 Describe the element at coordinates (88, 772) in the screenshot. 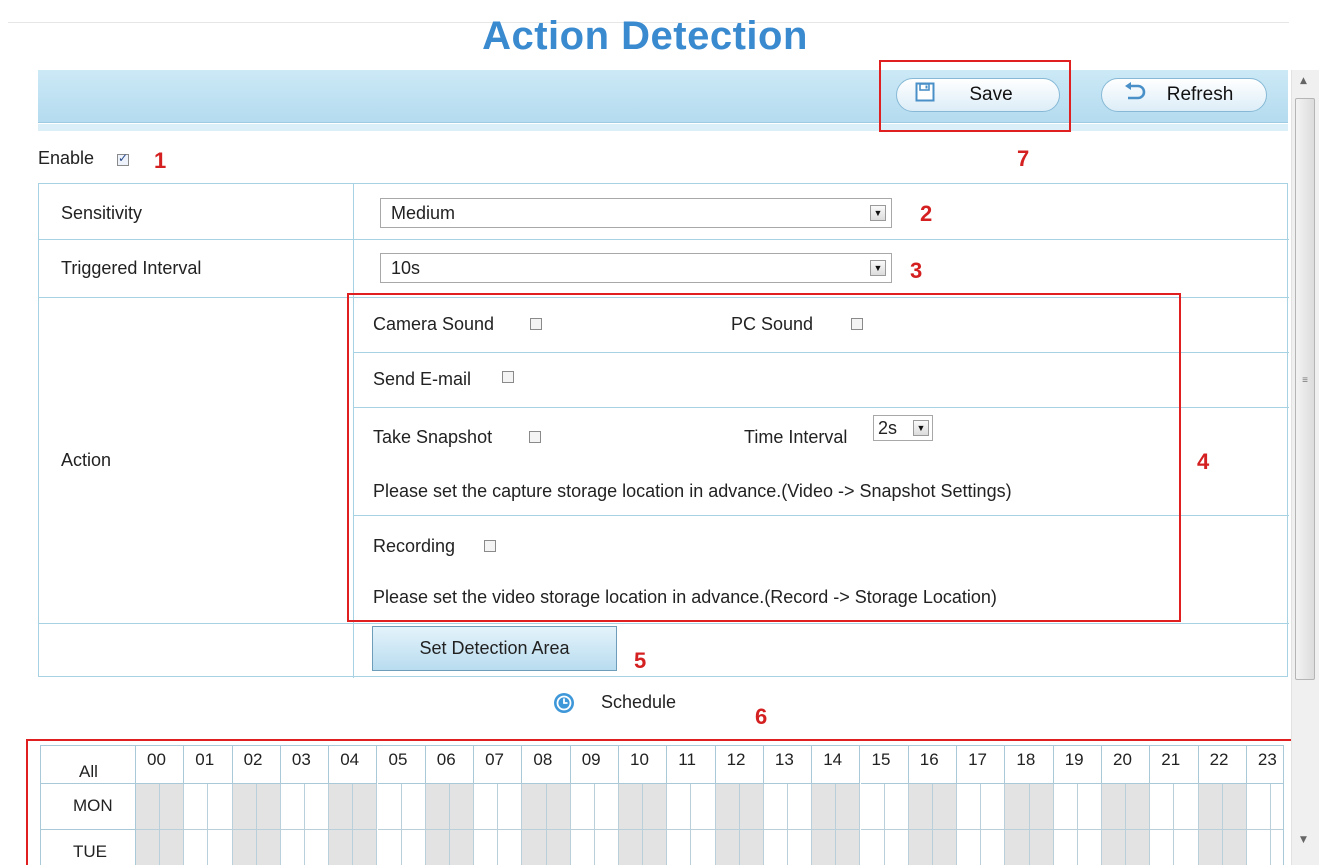

I see `schedule-all-label: All` at that location.